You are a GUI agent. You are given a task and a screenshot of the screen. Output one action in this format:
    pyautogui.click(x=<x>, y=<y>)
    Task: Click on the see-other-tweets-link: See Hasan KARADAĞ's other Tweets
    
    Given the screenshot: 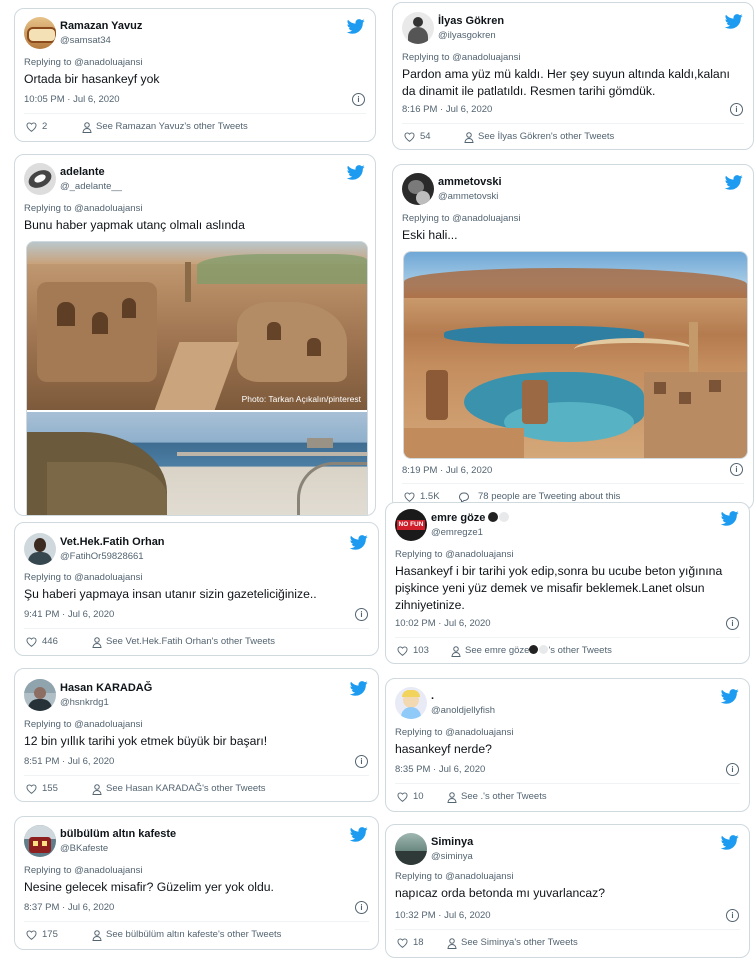 What is the action you would take?
    pyautogui.click(x=186, y=788)
    